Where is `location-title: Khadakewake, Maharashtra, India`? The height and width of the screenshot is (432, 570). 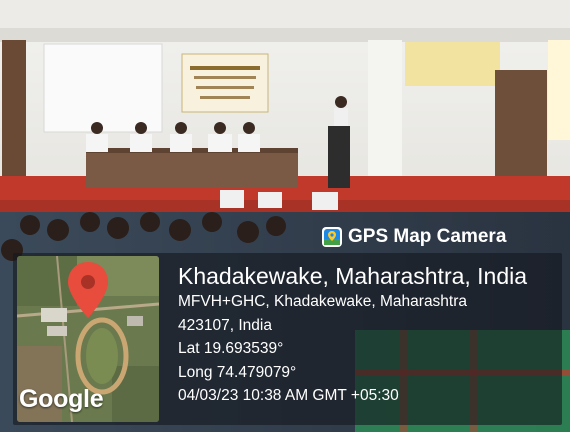 location-title: Khadakewake, Maharashtra, India is located at coordinates (353, 276).